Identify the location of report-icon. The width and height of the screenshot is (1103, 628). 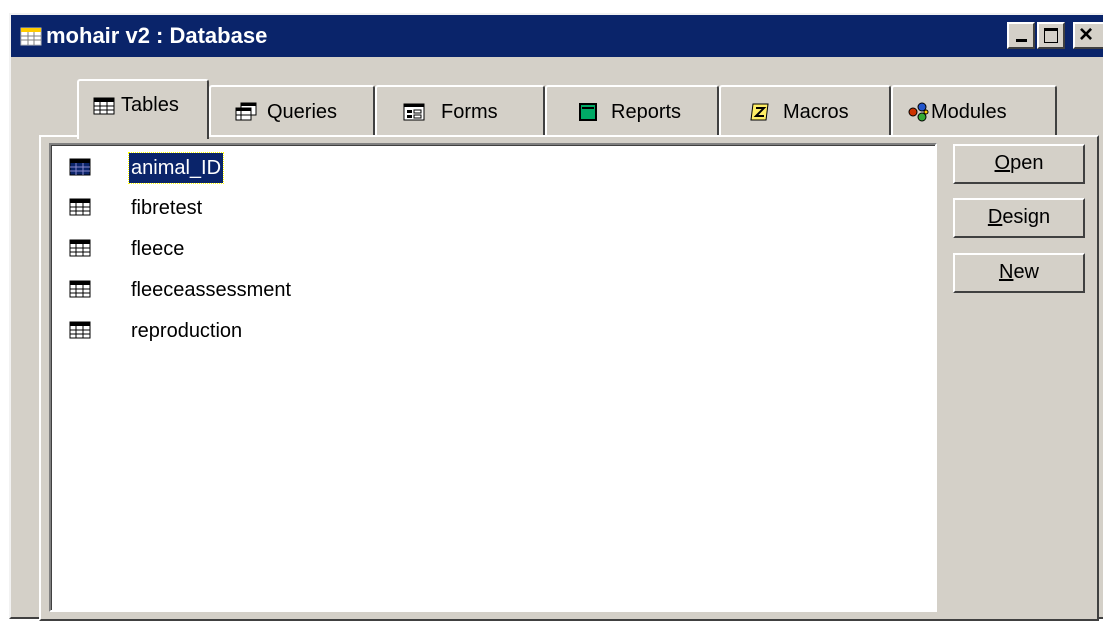
(588, 112).